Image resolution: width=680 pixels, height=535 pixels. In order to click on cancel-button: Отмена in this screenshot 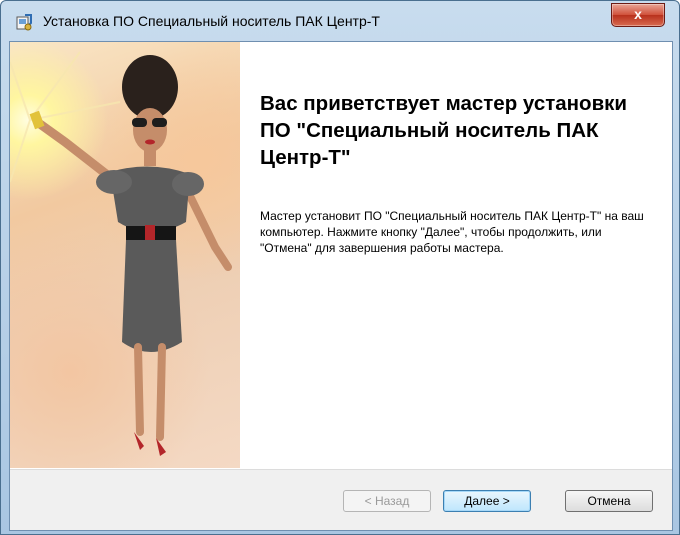, I will do `click(609, 501)`.